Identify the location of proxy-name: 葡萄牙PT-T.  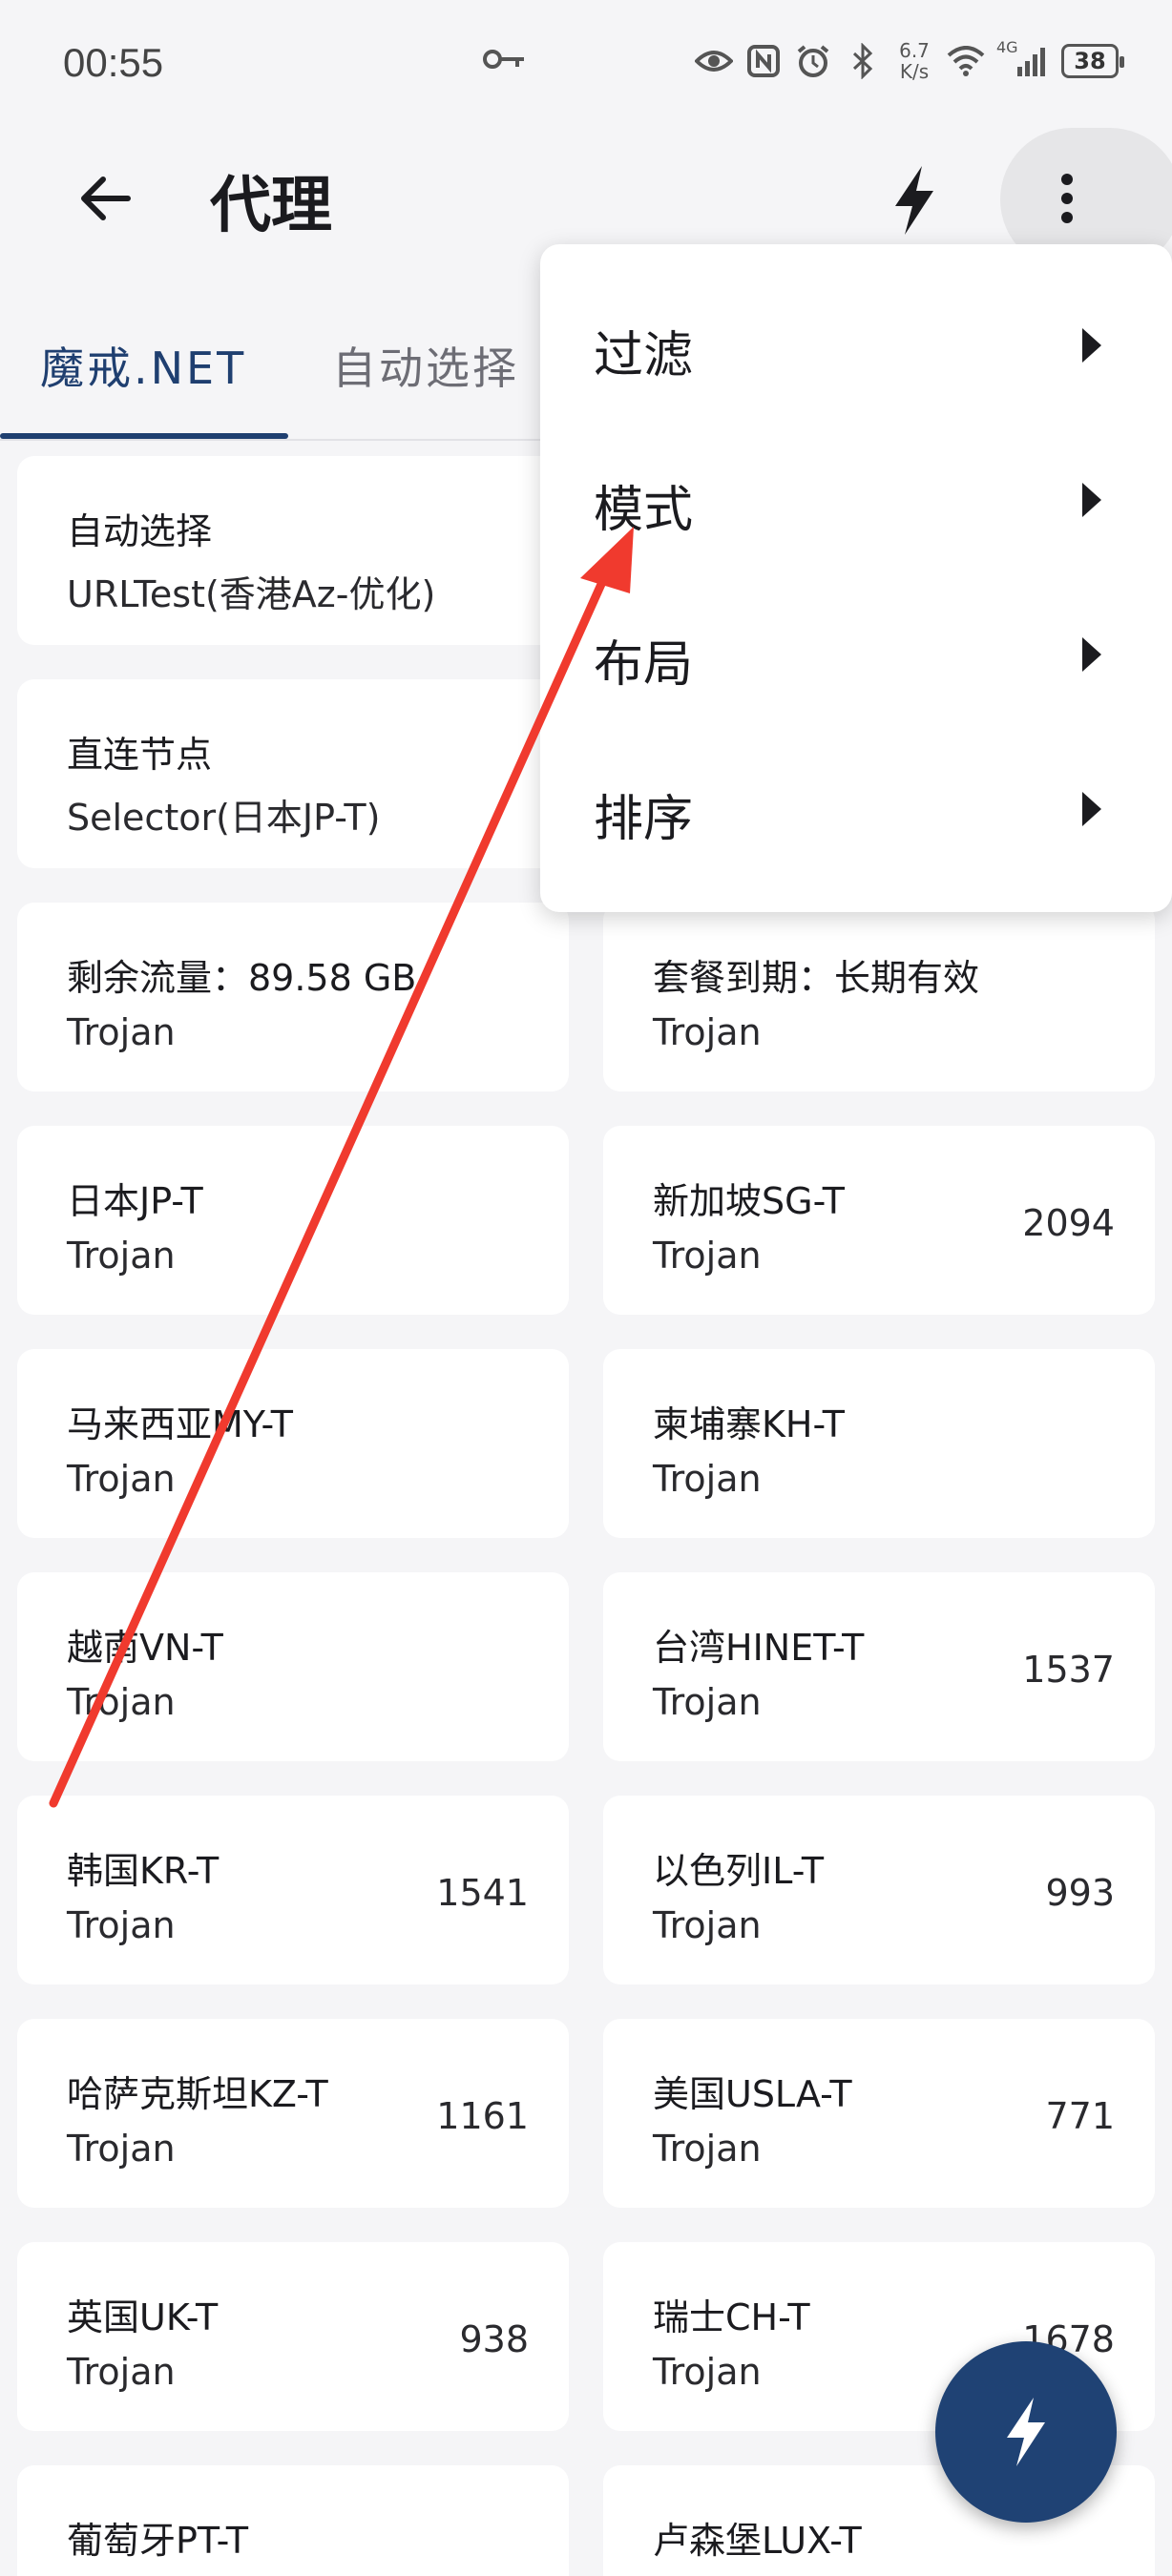
(158, 2541).